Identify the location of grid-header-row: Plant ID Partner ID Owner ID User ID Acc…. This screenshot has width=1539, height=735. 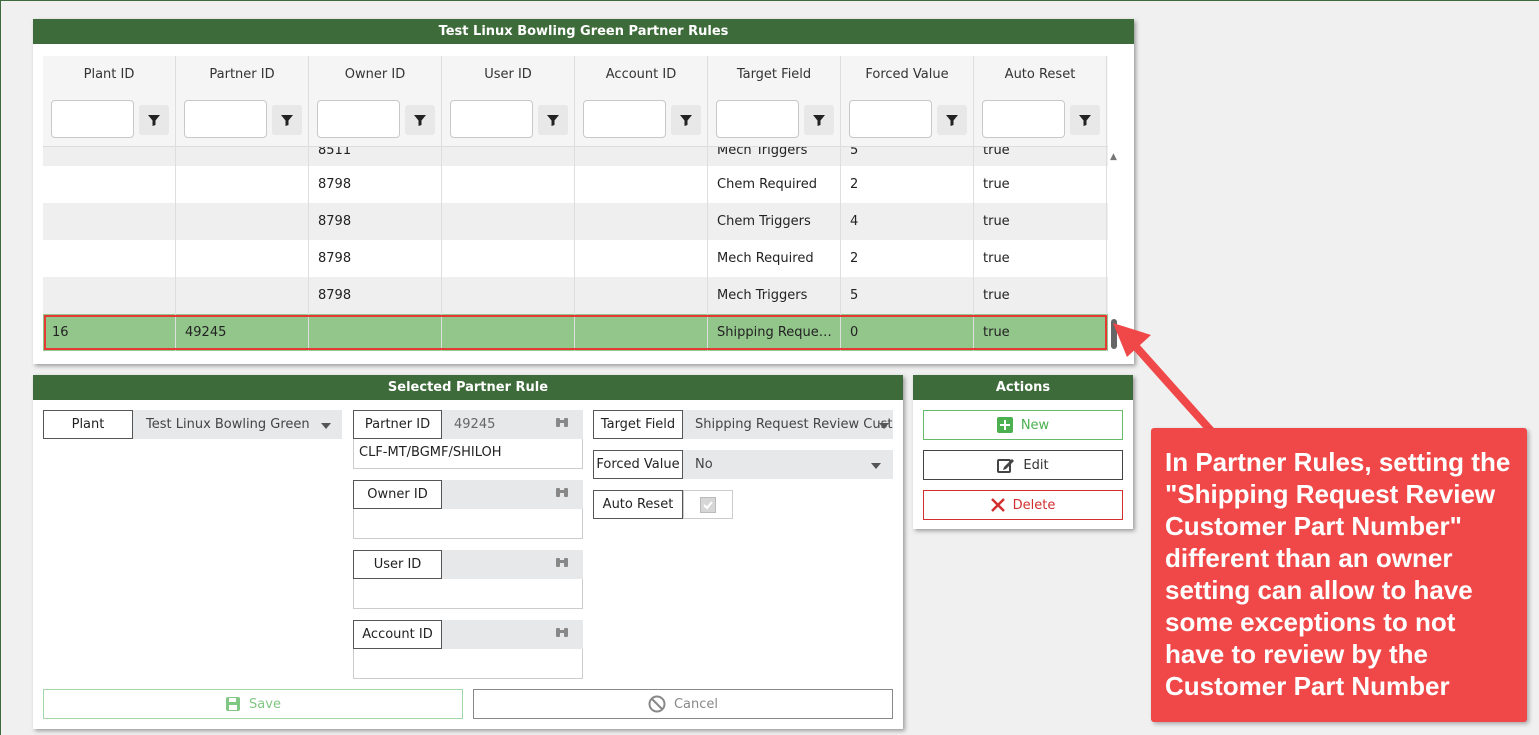
(575, 74).